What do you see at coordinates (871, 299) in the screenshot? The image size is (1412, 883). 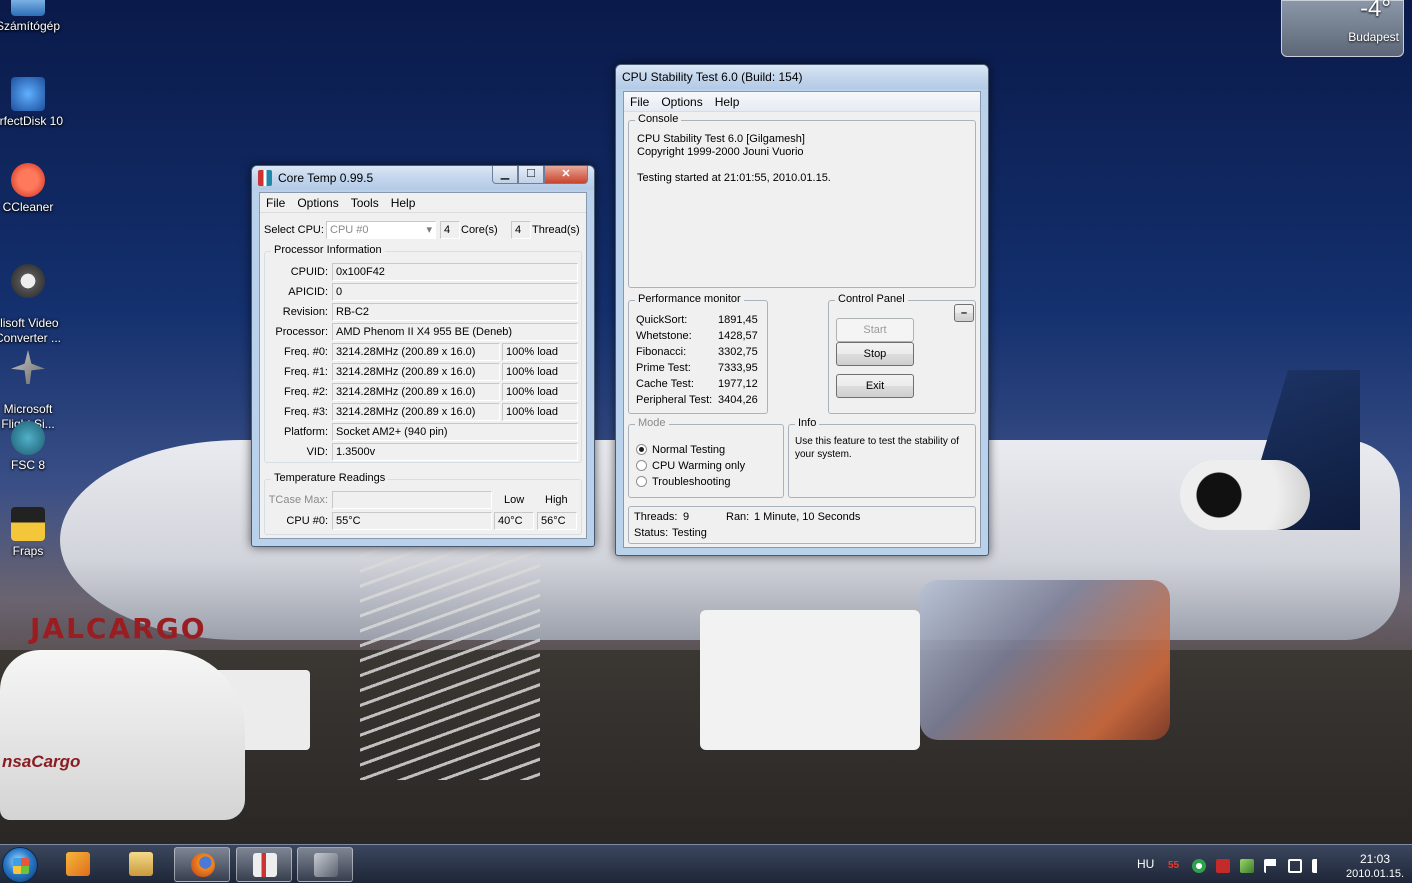 I see `control-panel-label: Control Panel` at bounding box center [871, 299].